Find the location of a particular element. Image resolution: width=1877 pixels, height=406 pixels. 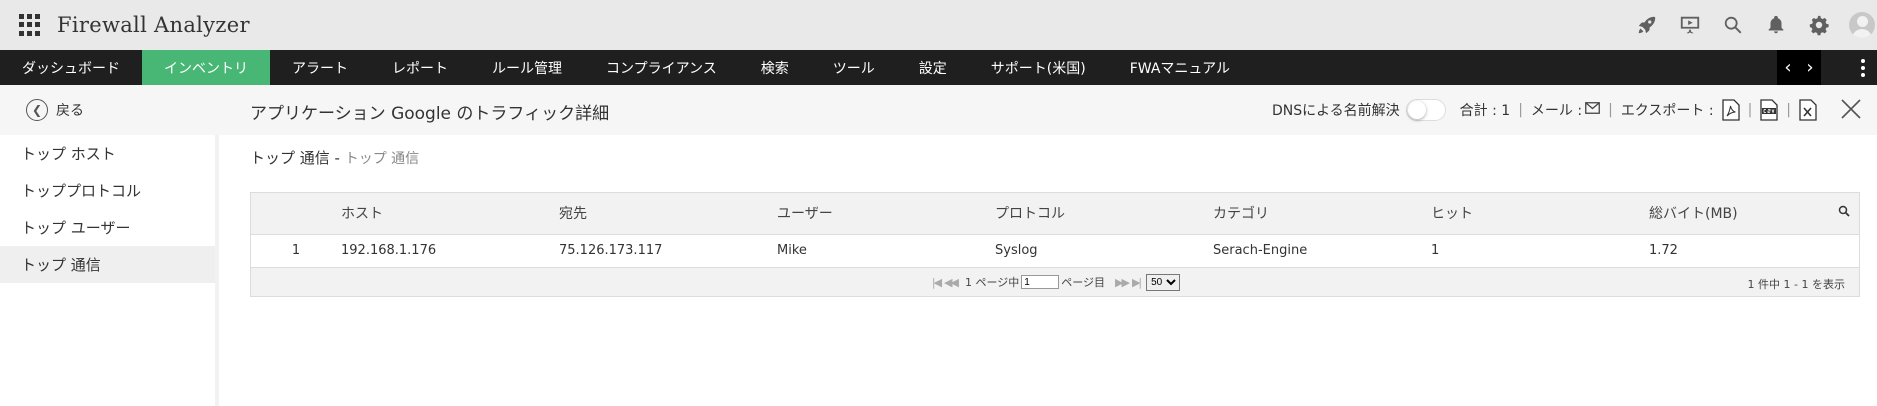

rocket-icon is located at coordinates (1647, 25).